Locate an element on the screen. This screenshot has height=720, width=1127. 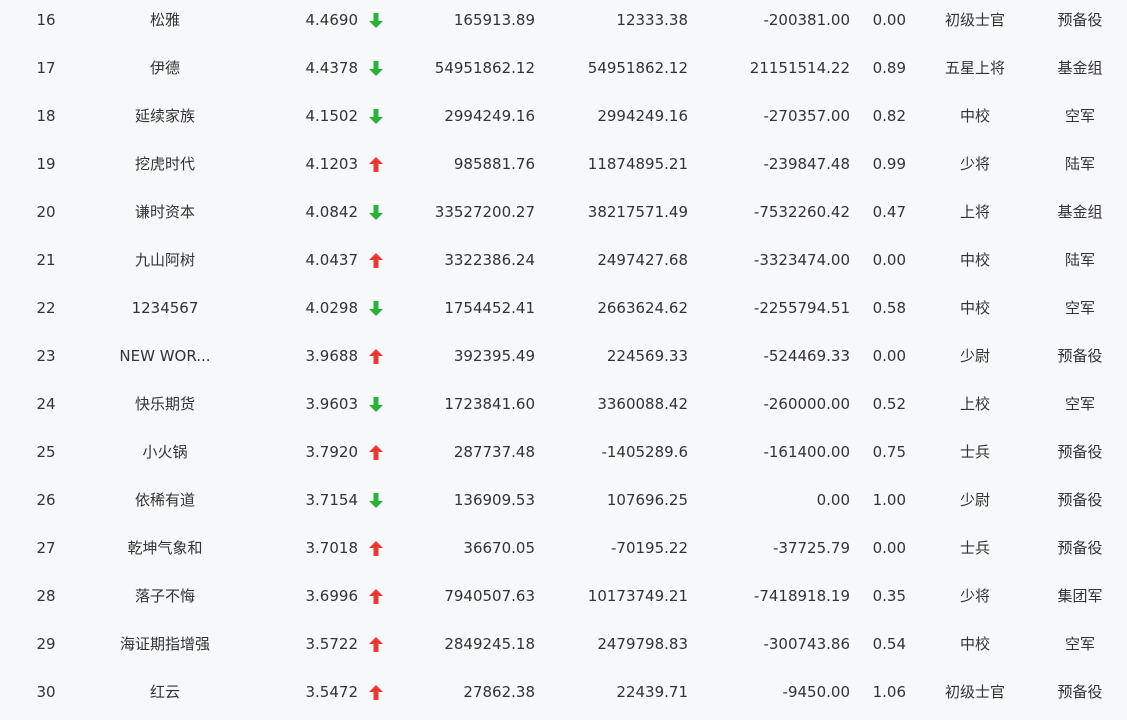
score-cell: 4.1502 is located at coordinates (332, 116).